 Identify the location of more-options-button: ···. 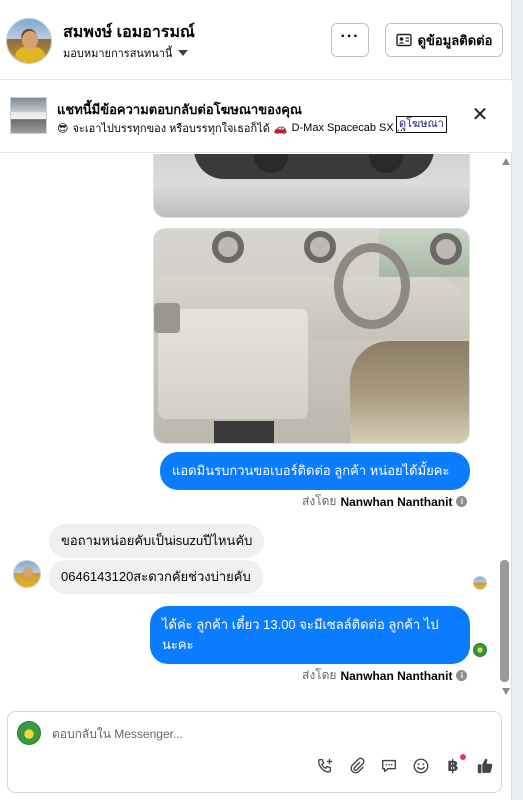
(350, 40).